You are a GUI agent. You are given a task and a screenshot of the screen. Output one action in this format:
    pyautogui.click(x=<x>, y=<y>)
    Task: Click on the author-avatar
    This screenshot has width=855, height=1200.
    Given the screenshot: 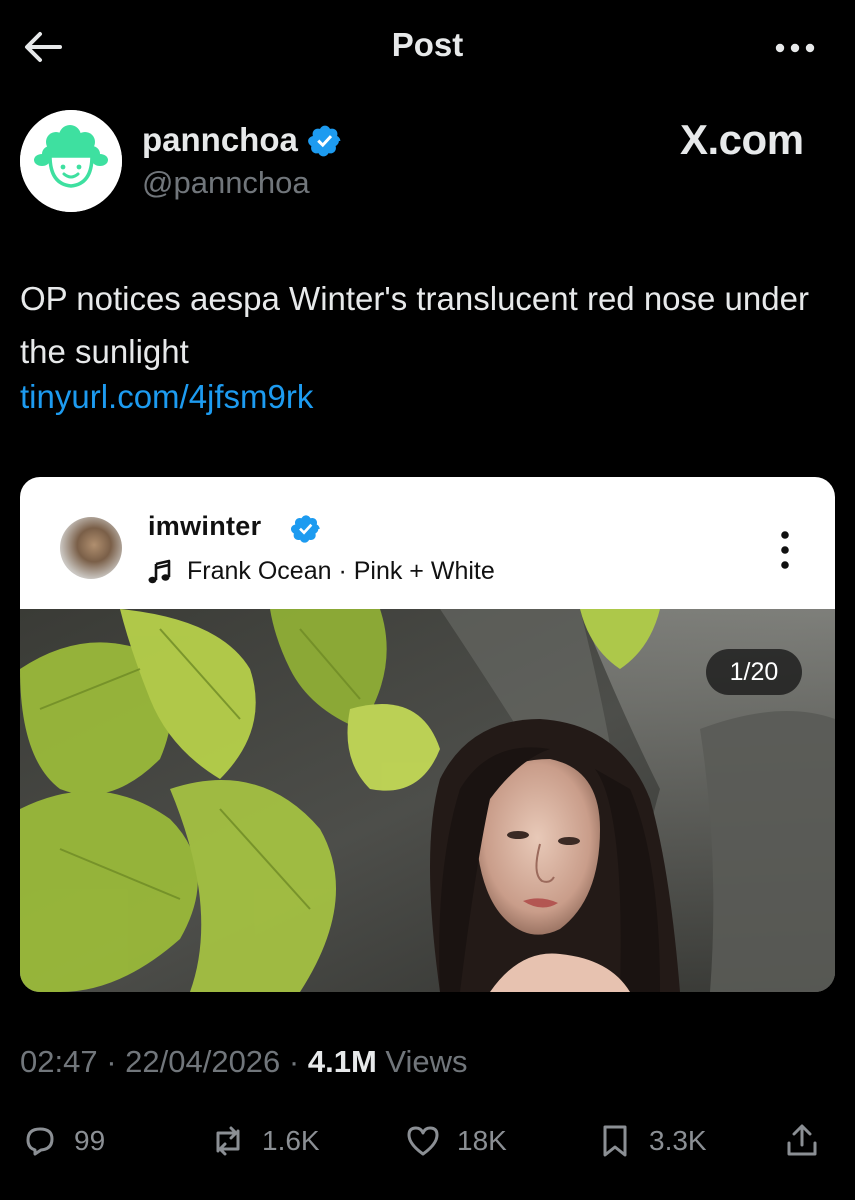 What is the action you would take?
    pyautogui.click(x=71, y=161)
    